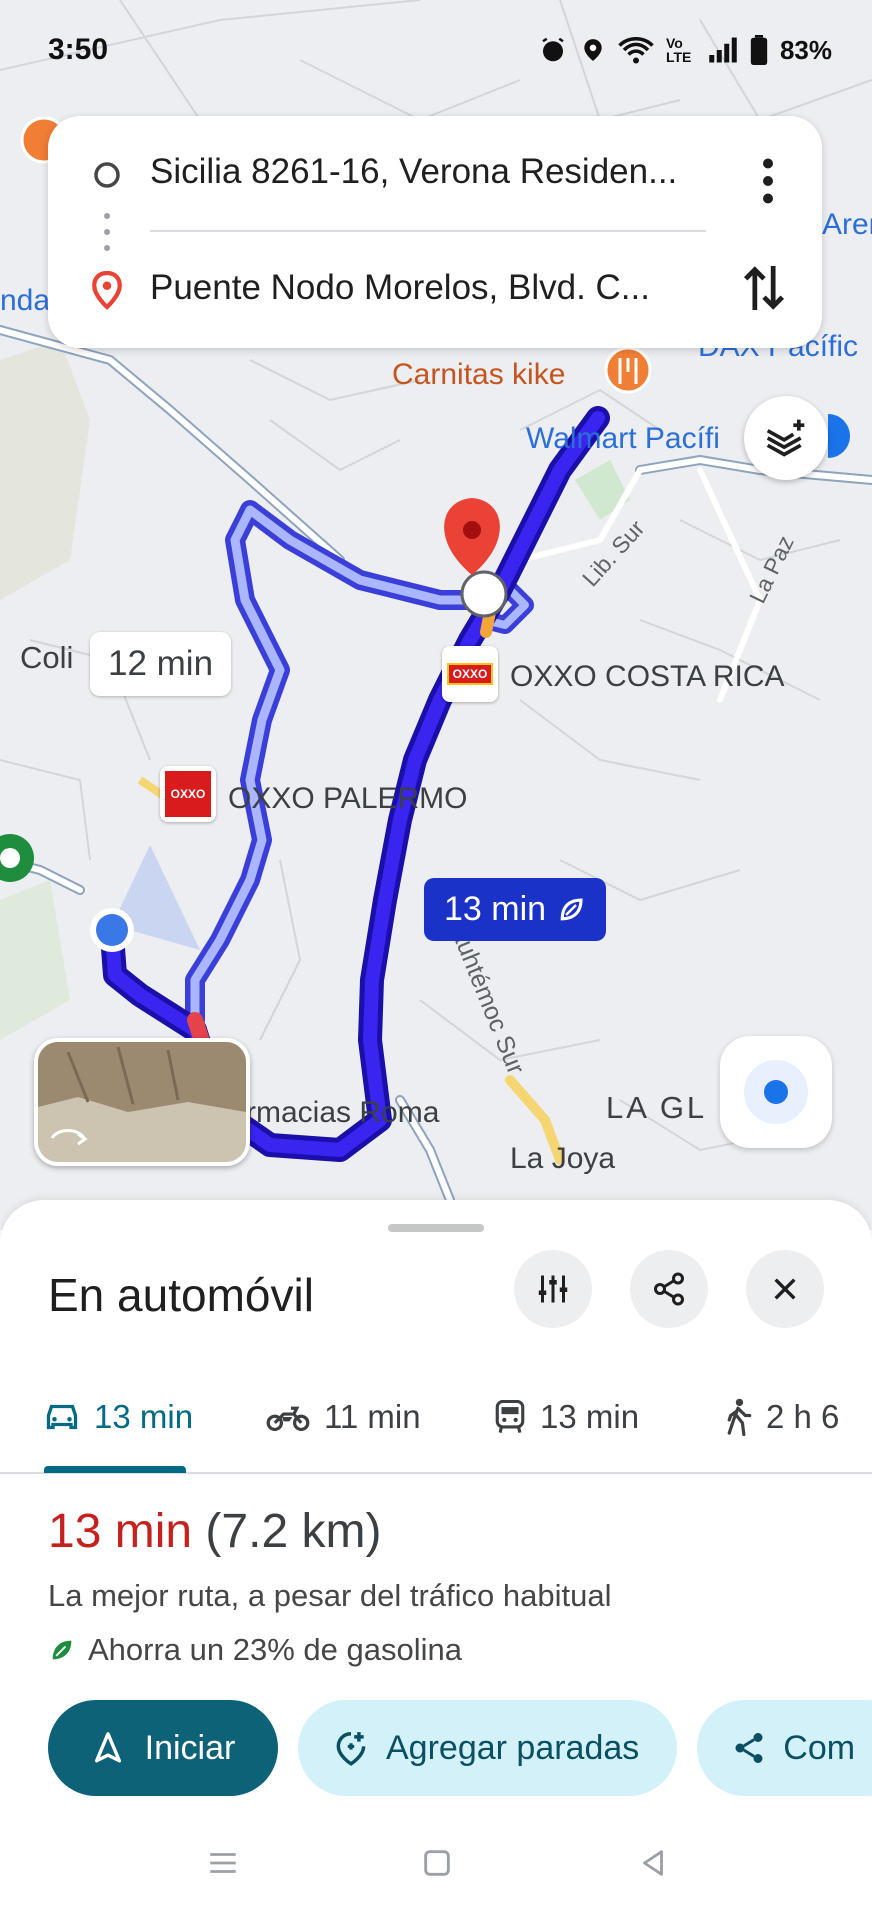 The image size is (872, 1920). I want to click on oxxo-costa-rica-marker-icon: OXXO, so click(470, 674).